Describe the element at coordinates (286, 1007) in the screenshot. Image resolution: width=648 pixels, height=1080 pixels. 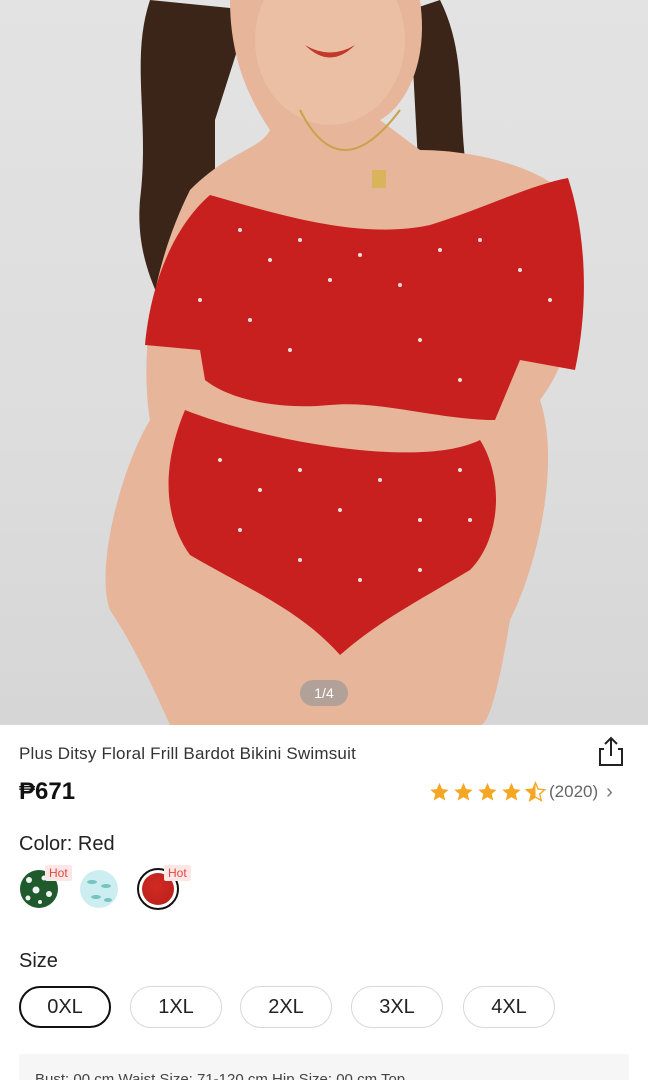
I see `size-option-2xl: 2XL` at that location.